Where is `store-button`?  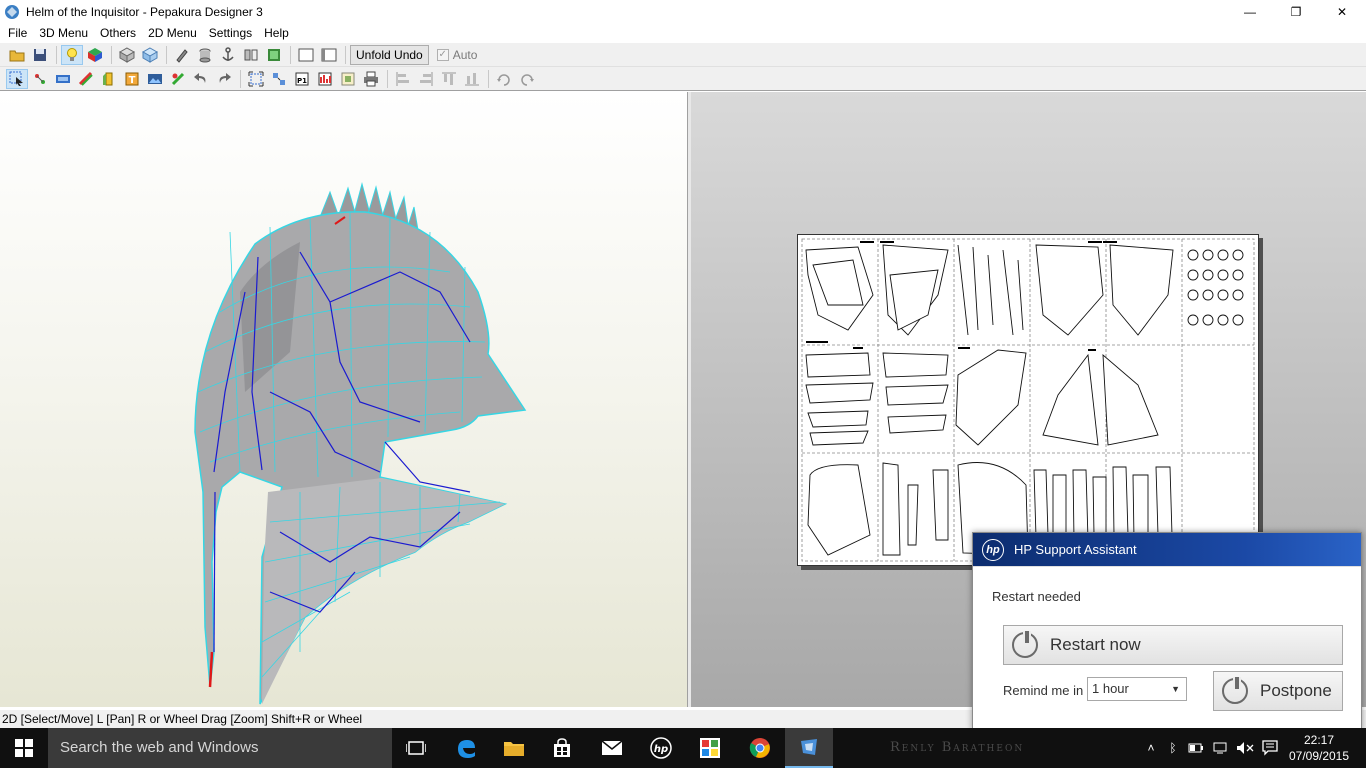
store-button is located at coordinates (562, 748).